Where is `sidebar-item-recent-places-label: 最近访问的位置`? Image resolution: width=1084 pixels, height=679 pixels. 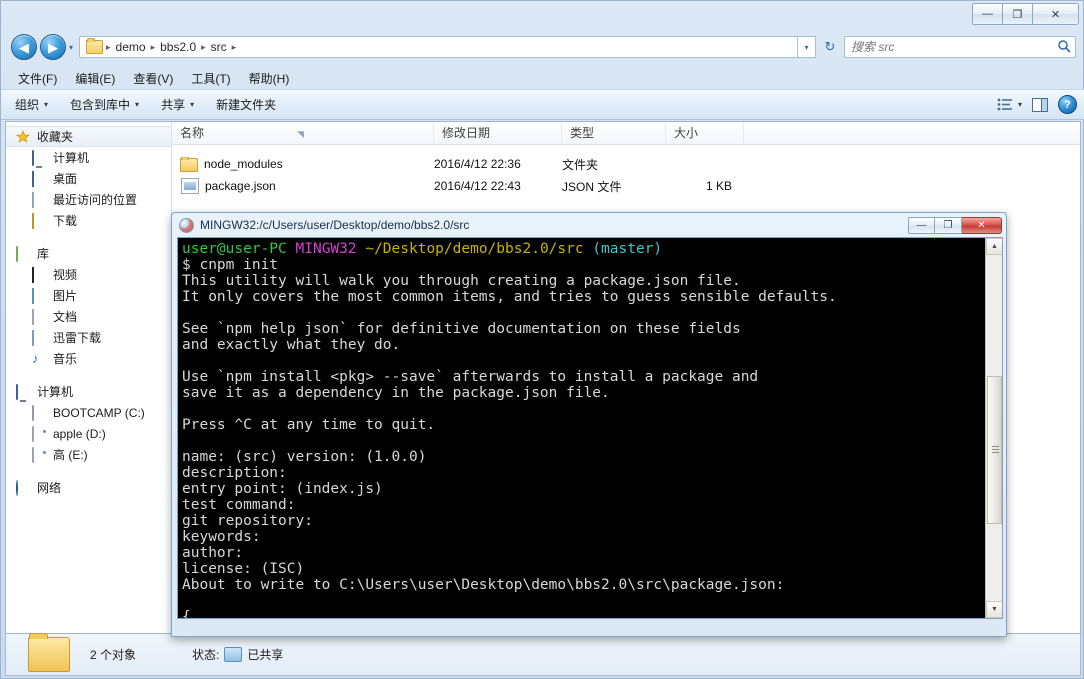
sidebar-item-recent-places-label: 最近访问的位置 is located at coordinates (95, 200).